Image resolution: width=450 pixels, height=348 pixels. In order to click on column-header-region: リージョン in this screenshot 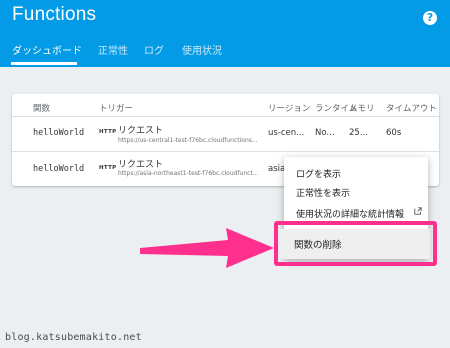, I will do `click(289, 109)`.